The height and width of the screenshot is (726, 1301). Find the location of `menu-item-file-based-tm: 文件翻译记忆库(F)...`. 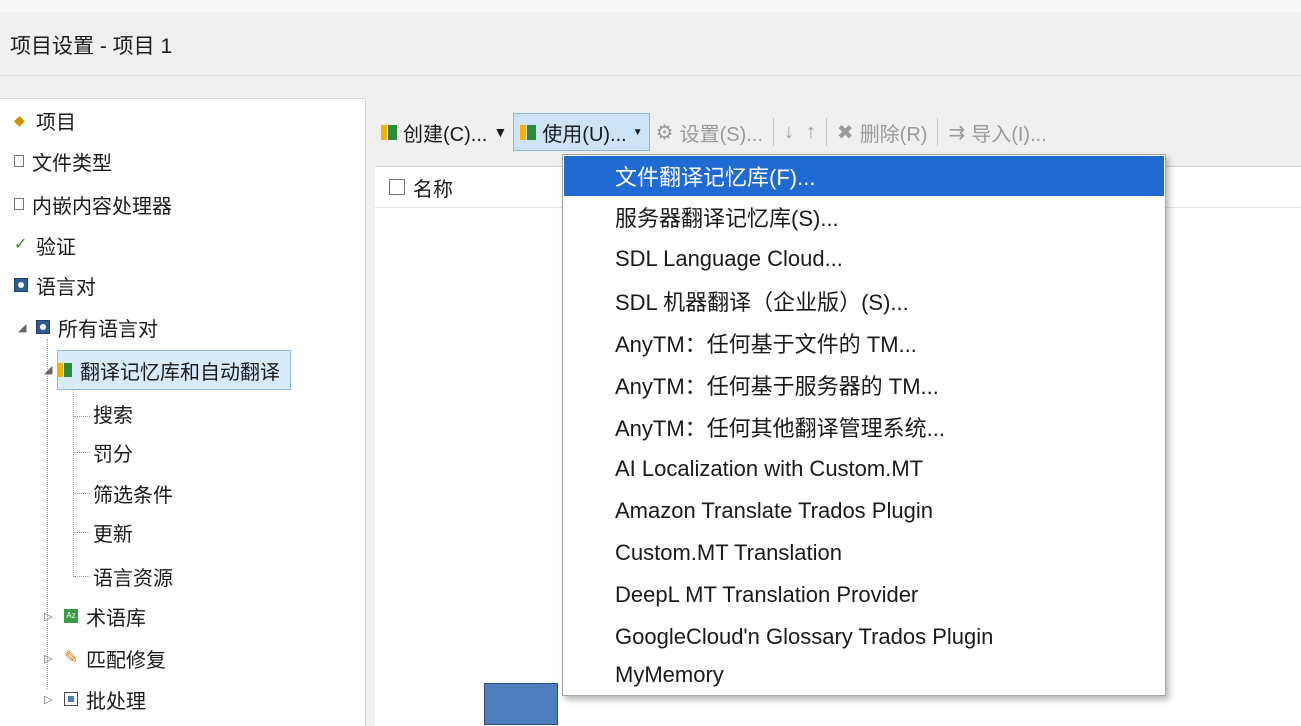

menu-item-file-based-tm: 文件翻译记忆库(F)... is located at coordinates (864, 176).